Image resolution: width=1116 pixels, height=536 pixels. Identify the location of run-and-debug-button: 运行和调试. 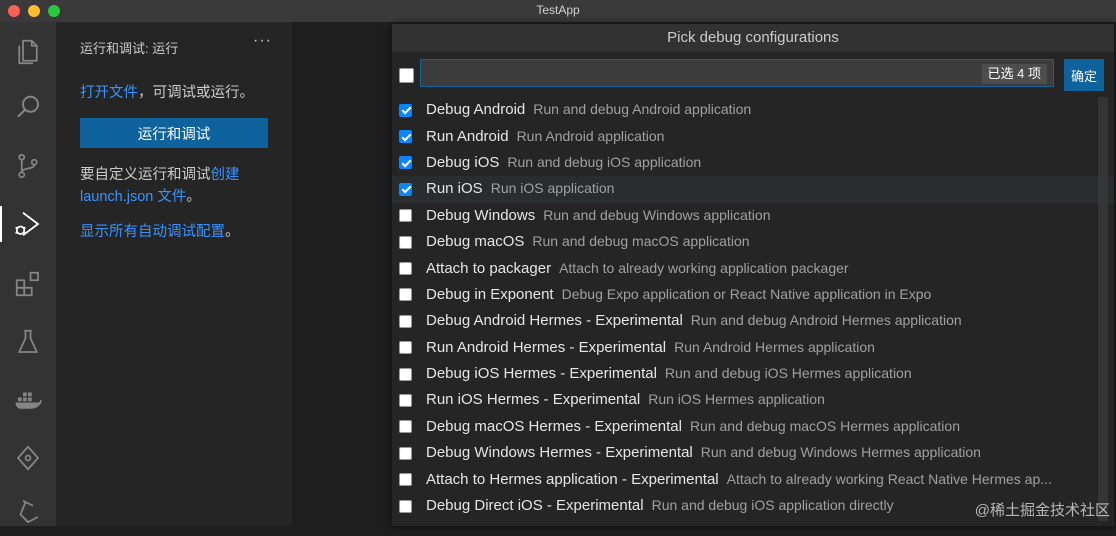
(174, 133).